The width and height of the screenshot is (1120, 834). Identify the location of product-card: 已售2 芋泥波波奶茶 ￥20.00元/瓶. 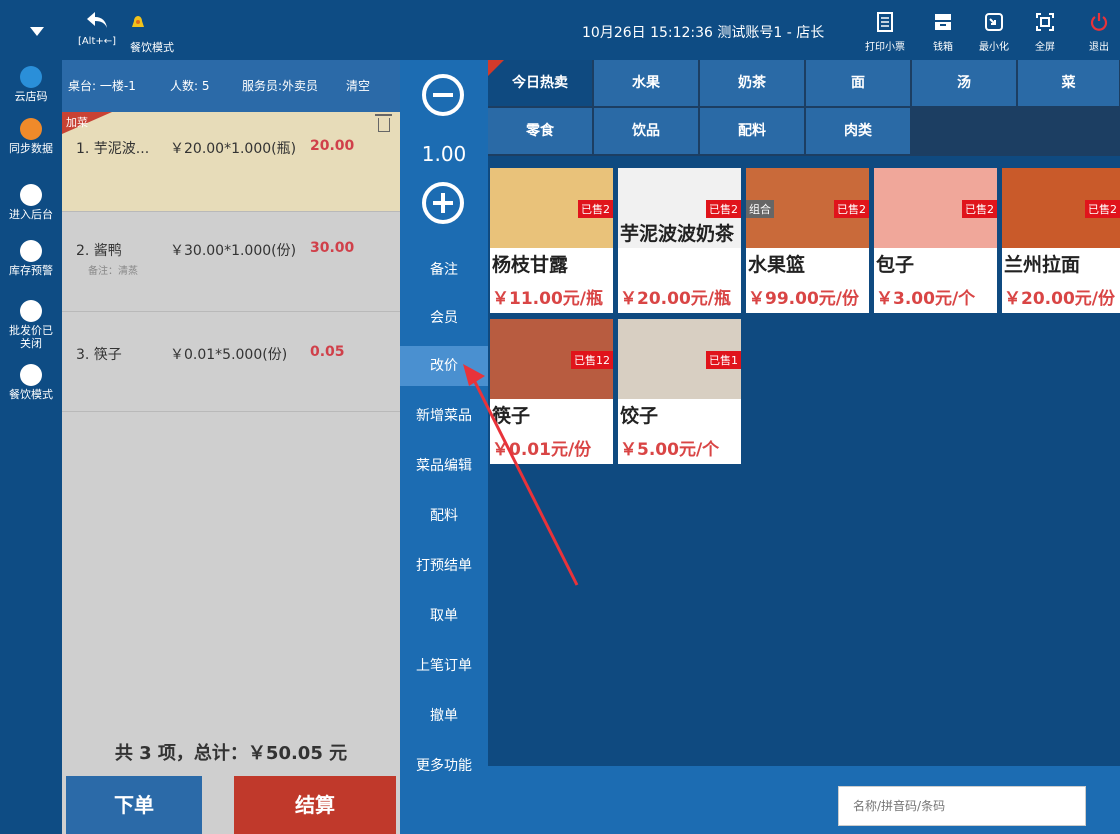
(679, 240).